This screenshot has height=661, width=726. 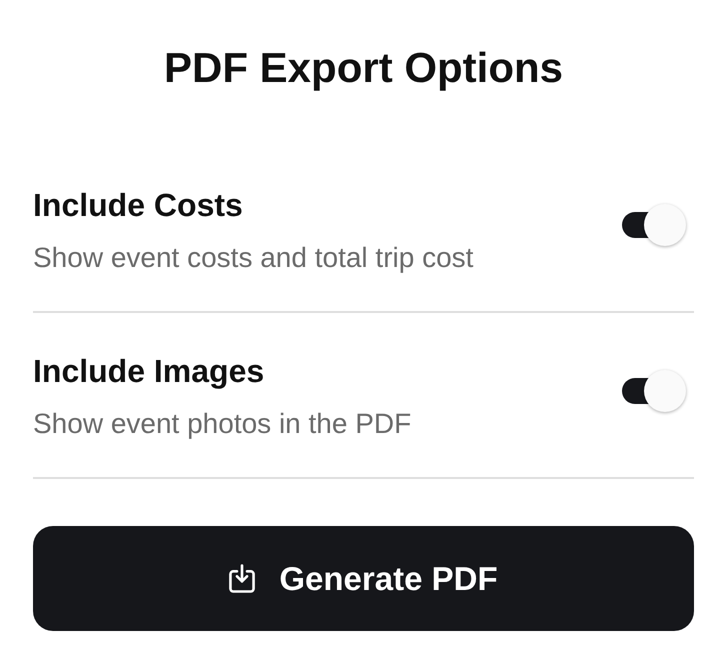 What do you see at coordinates (363, 68) in the screenshot?
I see `dialog-title: PDF Export Options` at bounding box center [363, 68].